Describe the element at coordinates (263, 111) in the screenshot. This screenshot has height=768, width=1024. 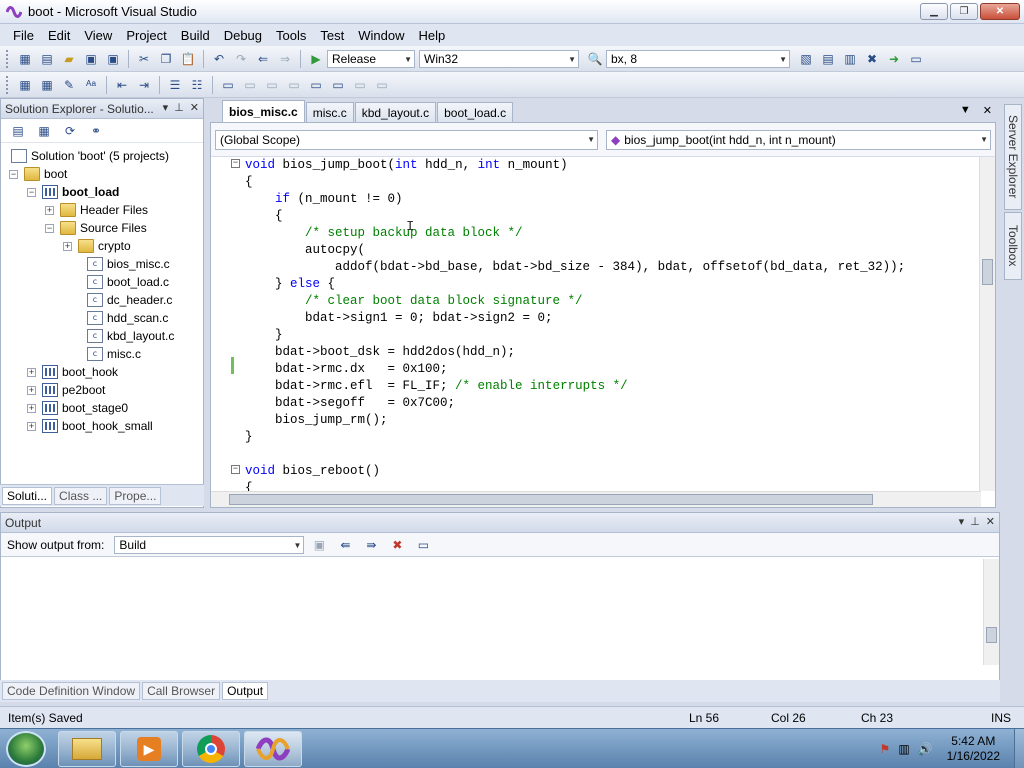
I see `tab-bios-misc: bios_misc.c` at that location.